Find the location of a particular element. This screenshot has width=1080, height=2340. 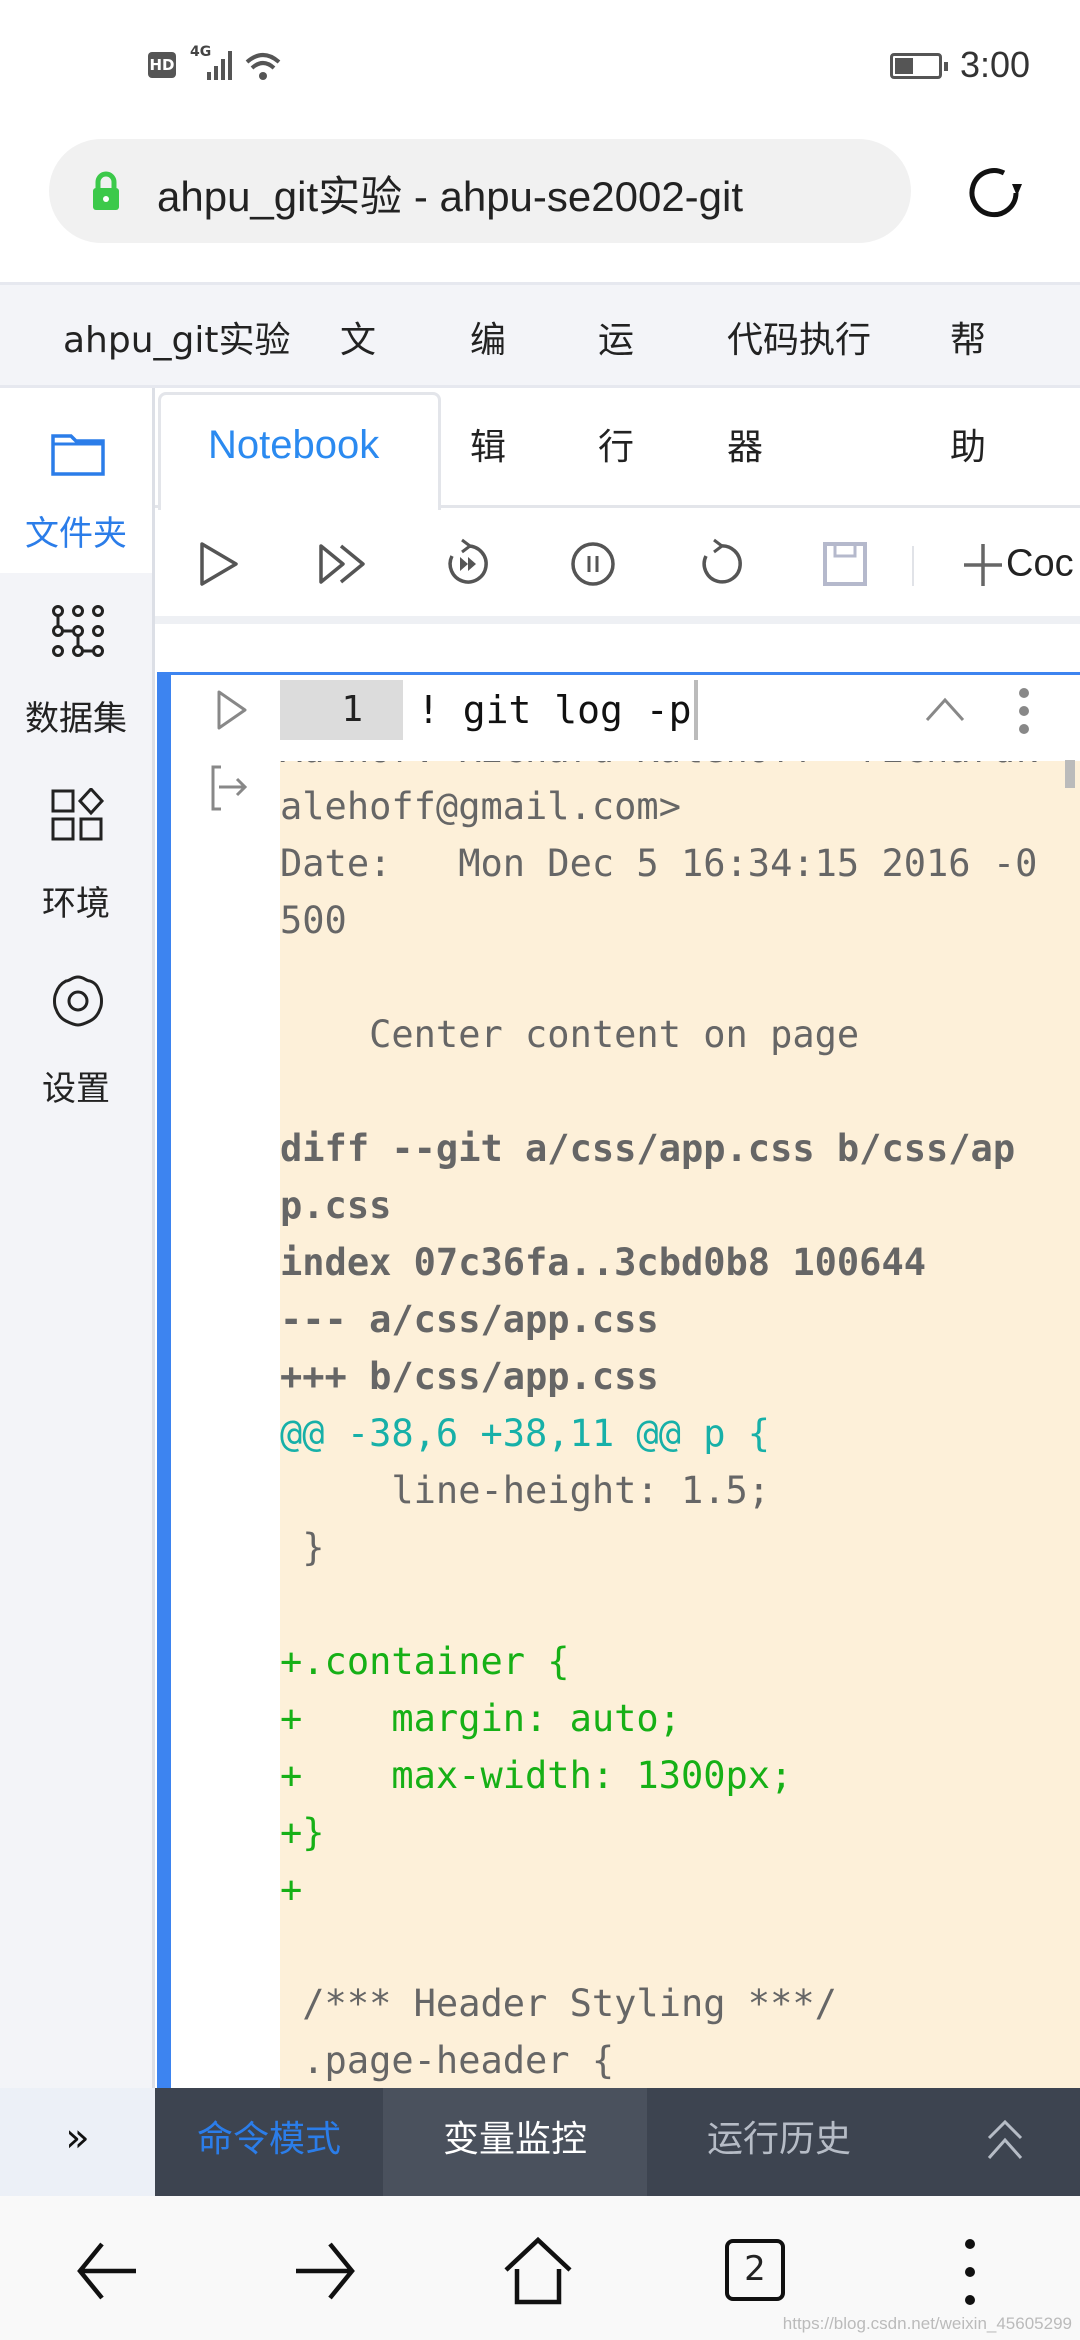

hunk-context: p { is located at coordinates (725, 1433).